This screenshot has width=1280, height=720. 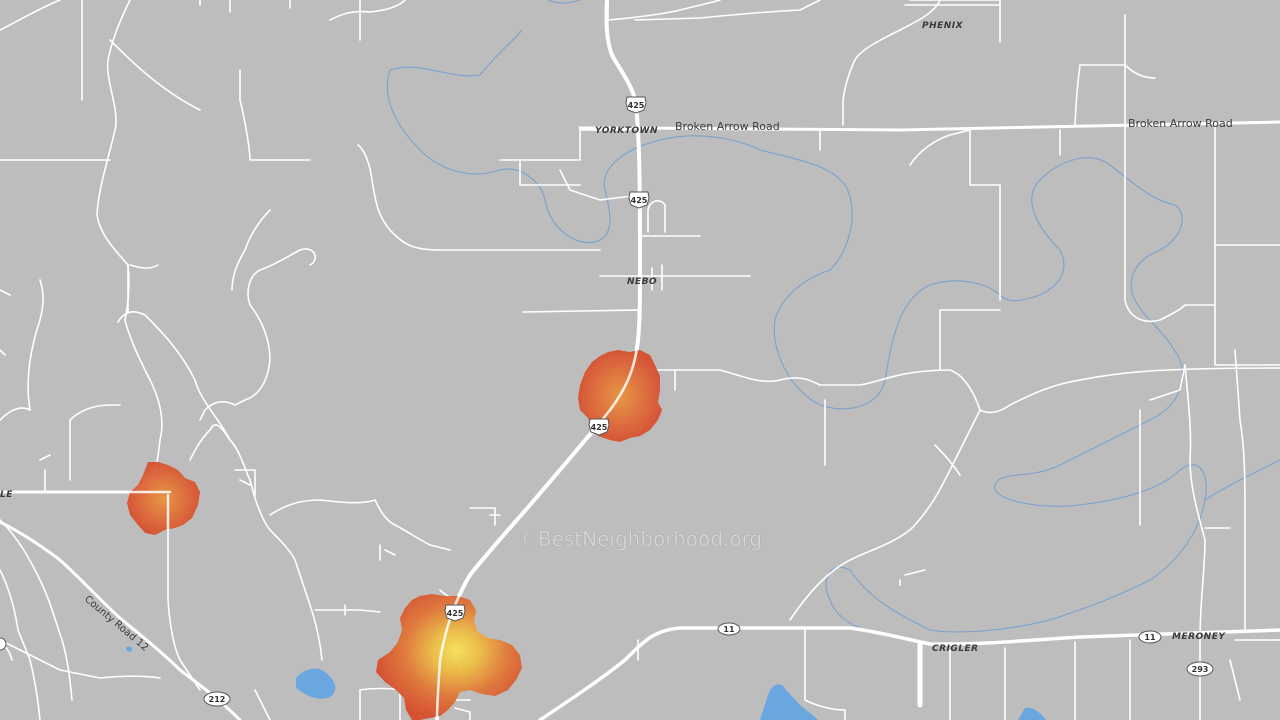 I want to click on route-shield-212: 212, so click(x=217, y=699).